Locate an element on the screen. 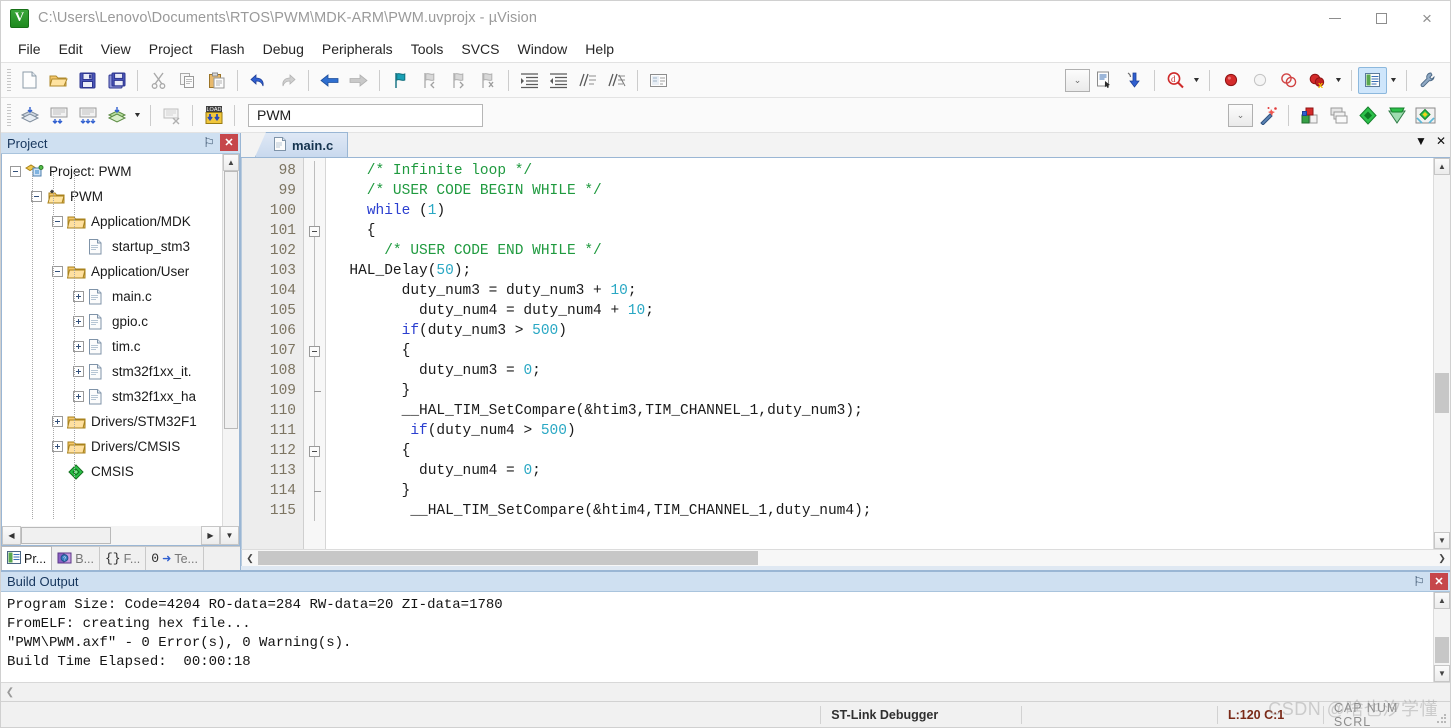 The width and height of the screenshot is (1451, 728). vscroll-thumb is located at coordinates (231, 300).